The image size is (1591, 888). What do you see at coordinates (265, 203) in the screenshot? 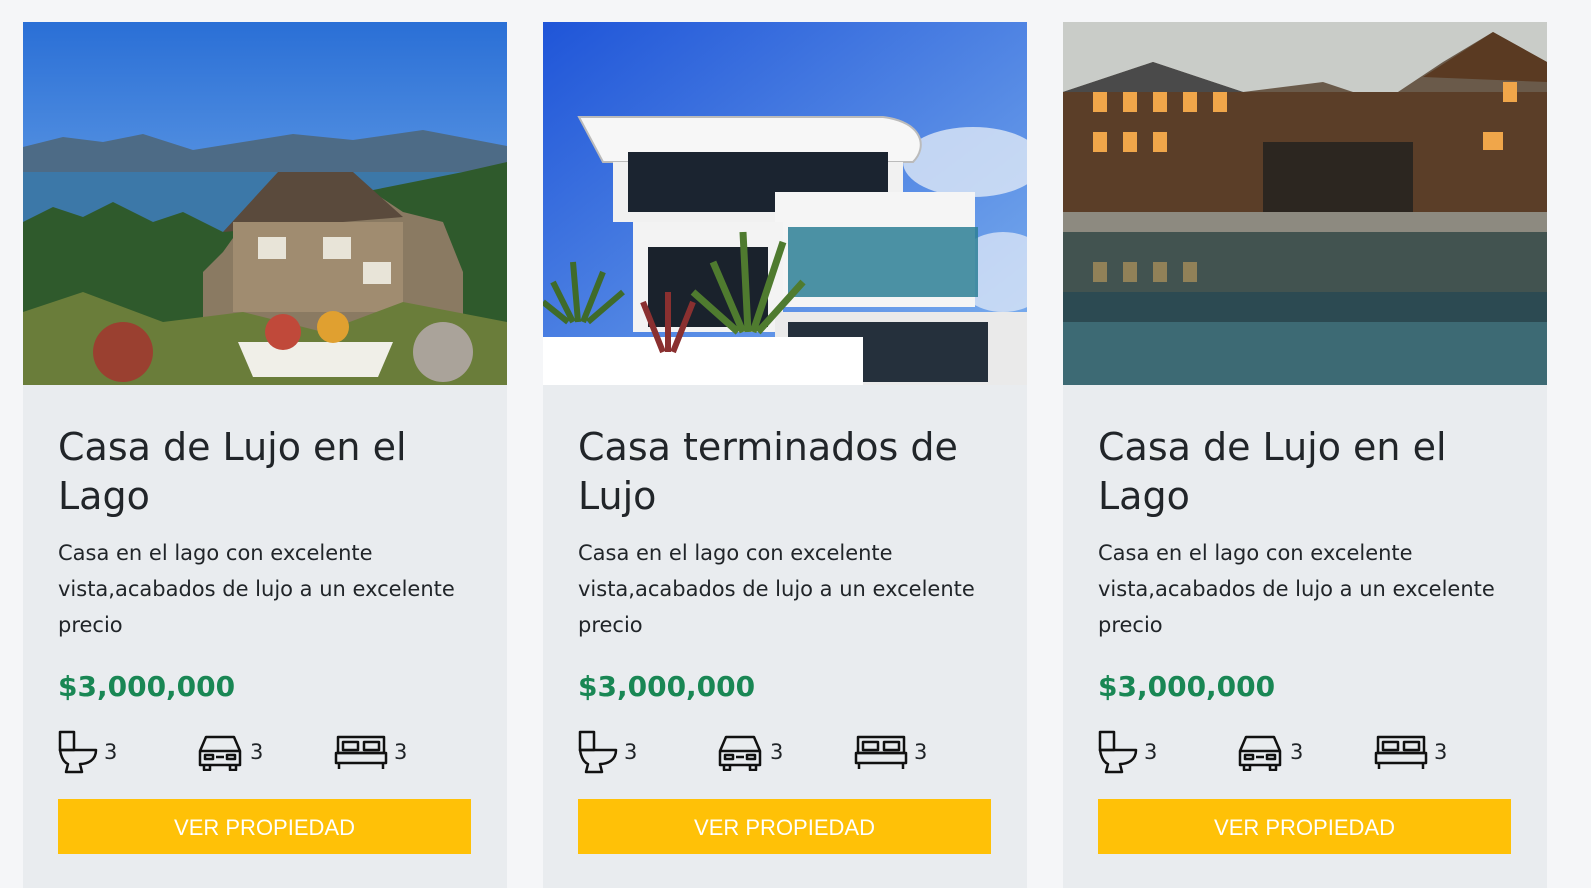
I see `lake-house-photo` at bounding box center [265, 203].